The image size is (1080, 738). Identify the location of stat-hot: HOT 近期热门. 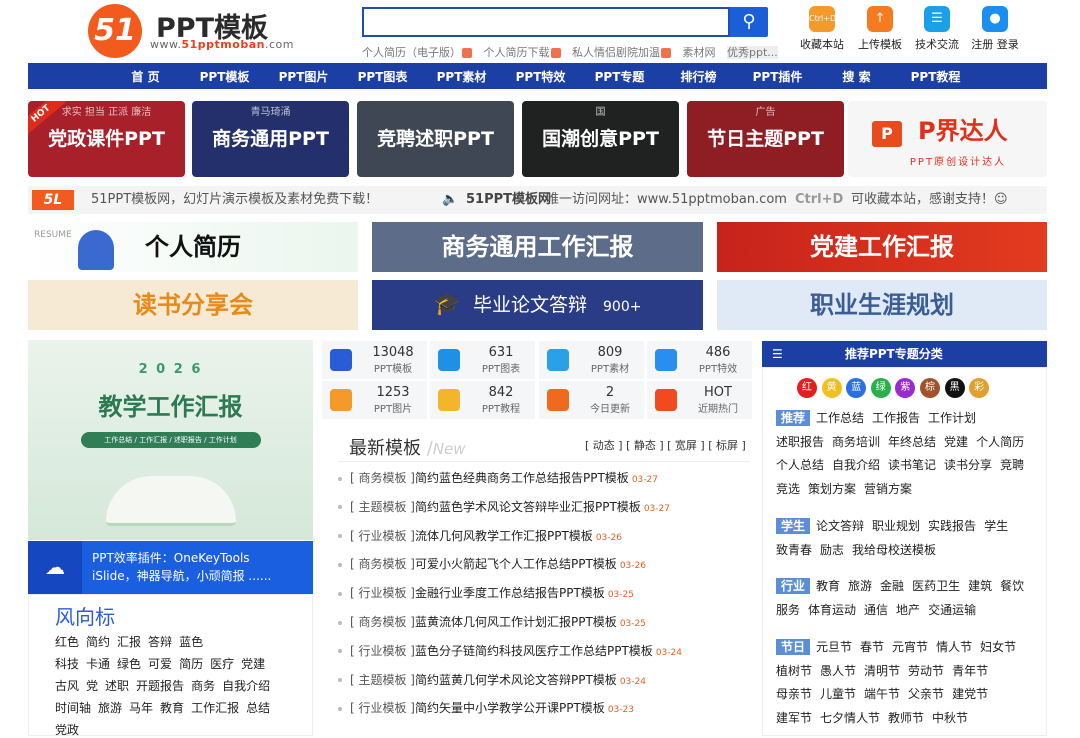
(699, 400).